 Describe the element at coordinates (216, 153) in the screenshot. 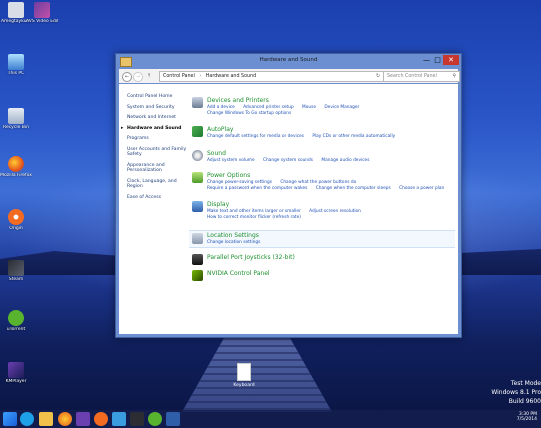

I see `category-heading: Sound` at that location.